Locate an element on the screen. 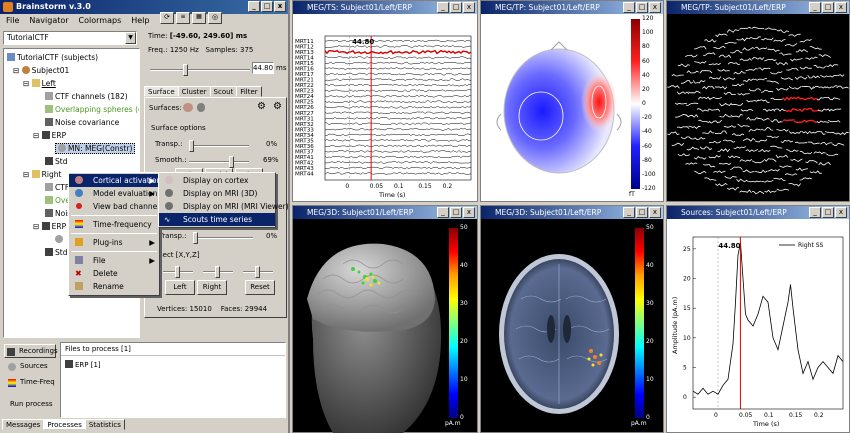 This screenshot has width=850, height=433. menu-view-bad-channels: View bad channels is located at coordinates (116, 206).